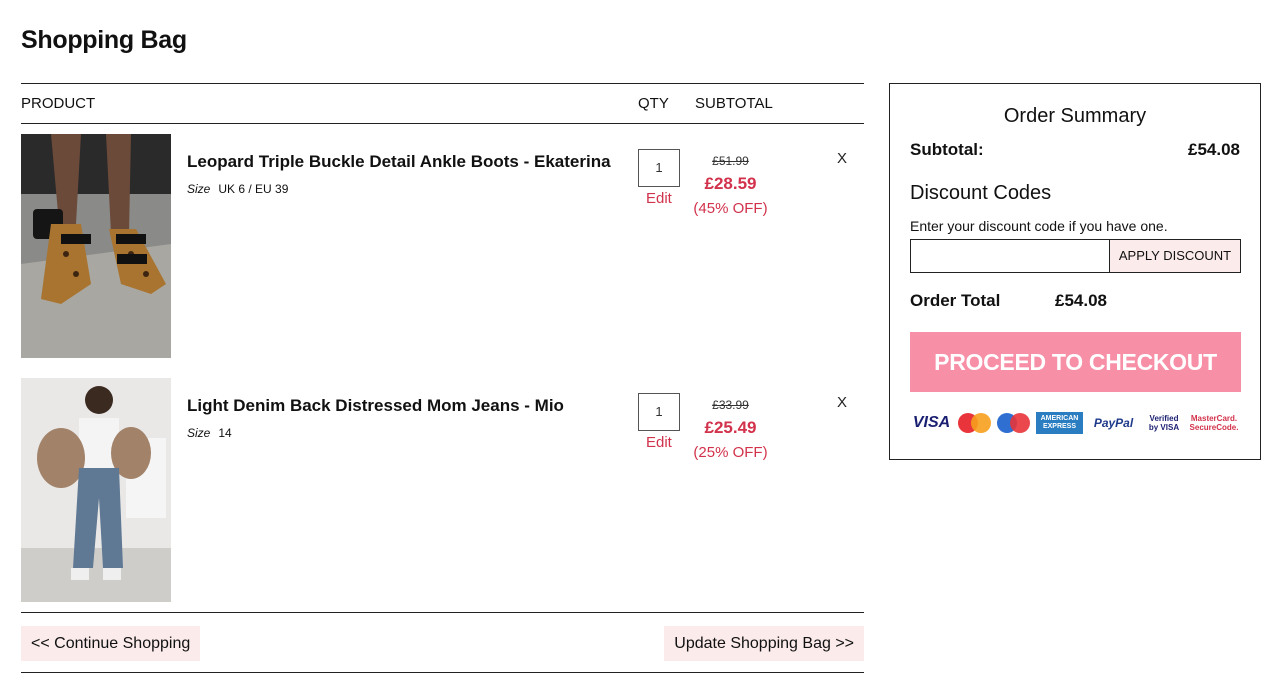 The height and width of the screenshot is (686, 1269). Describe the element at coordinates (730, 208) in the screenshot. I see `discount-percent: (45% OFF)` at that location.